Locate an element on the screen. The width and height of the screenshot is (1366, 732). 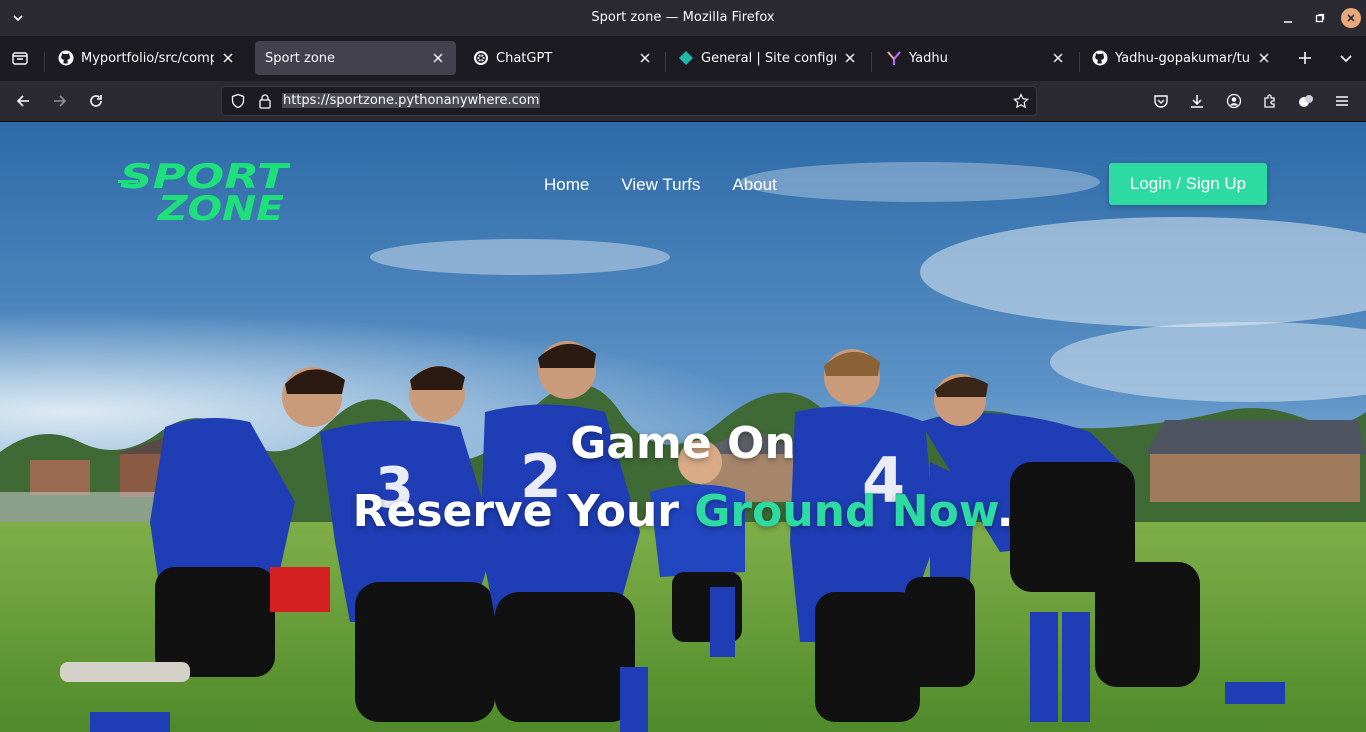
pocket-icon is located at coordinates (1161, 101).